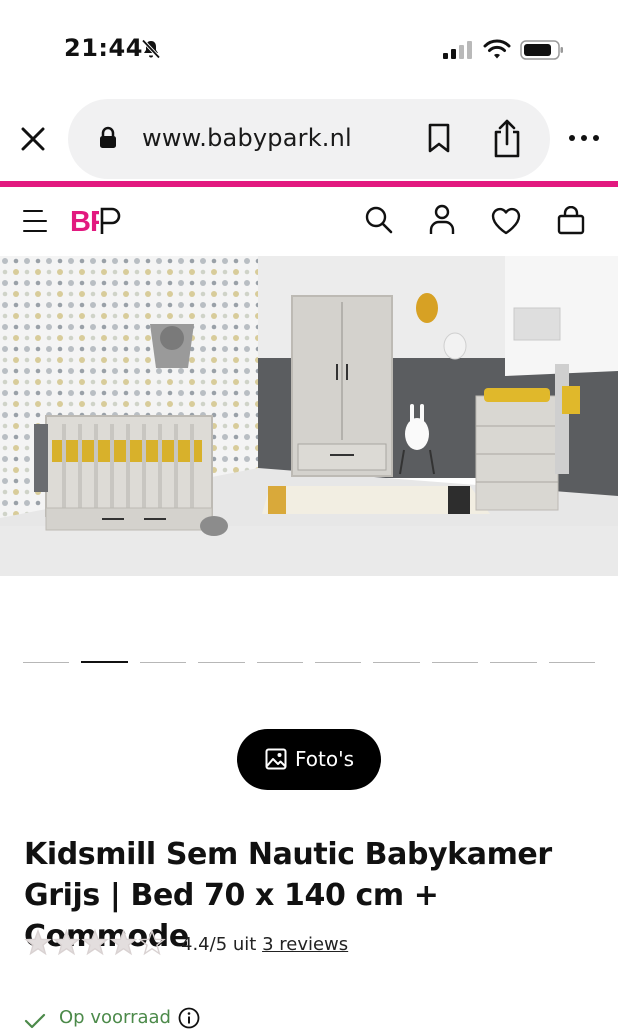  I want to click on brand-divider, so click(309, 184).